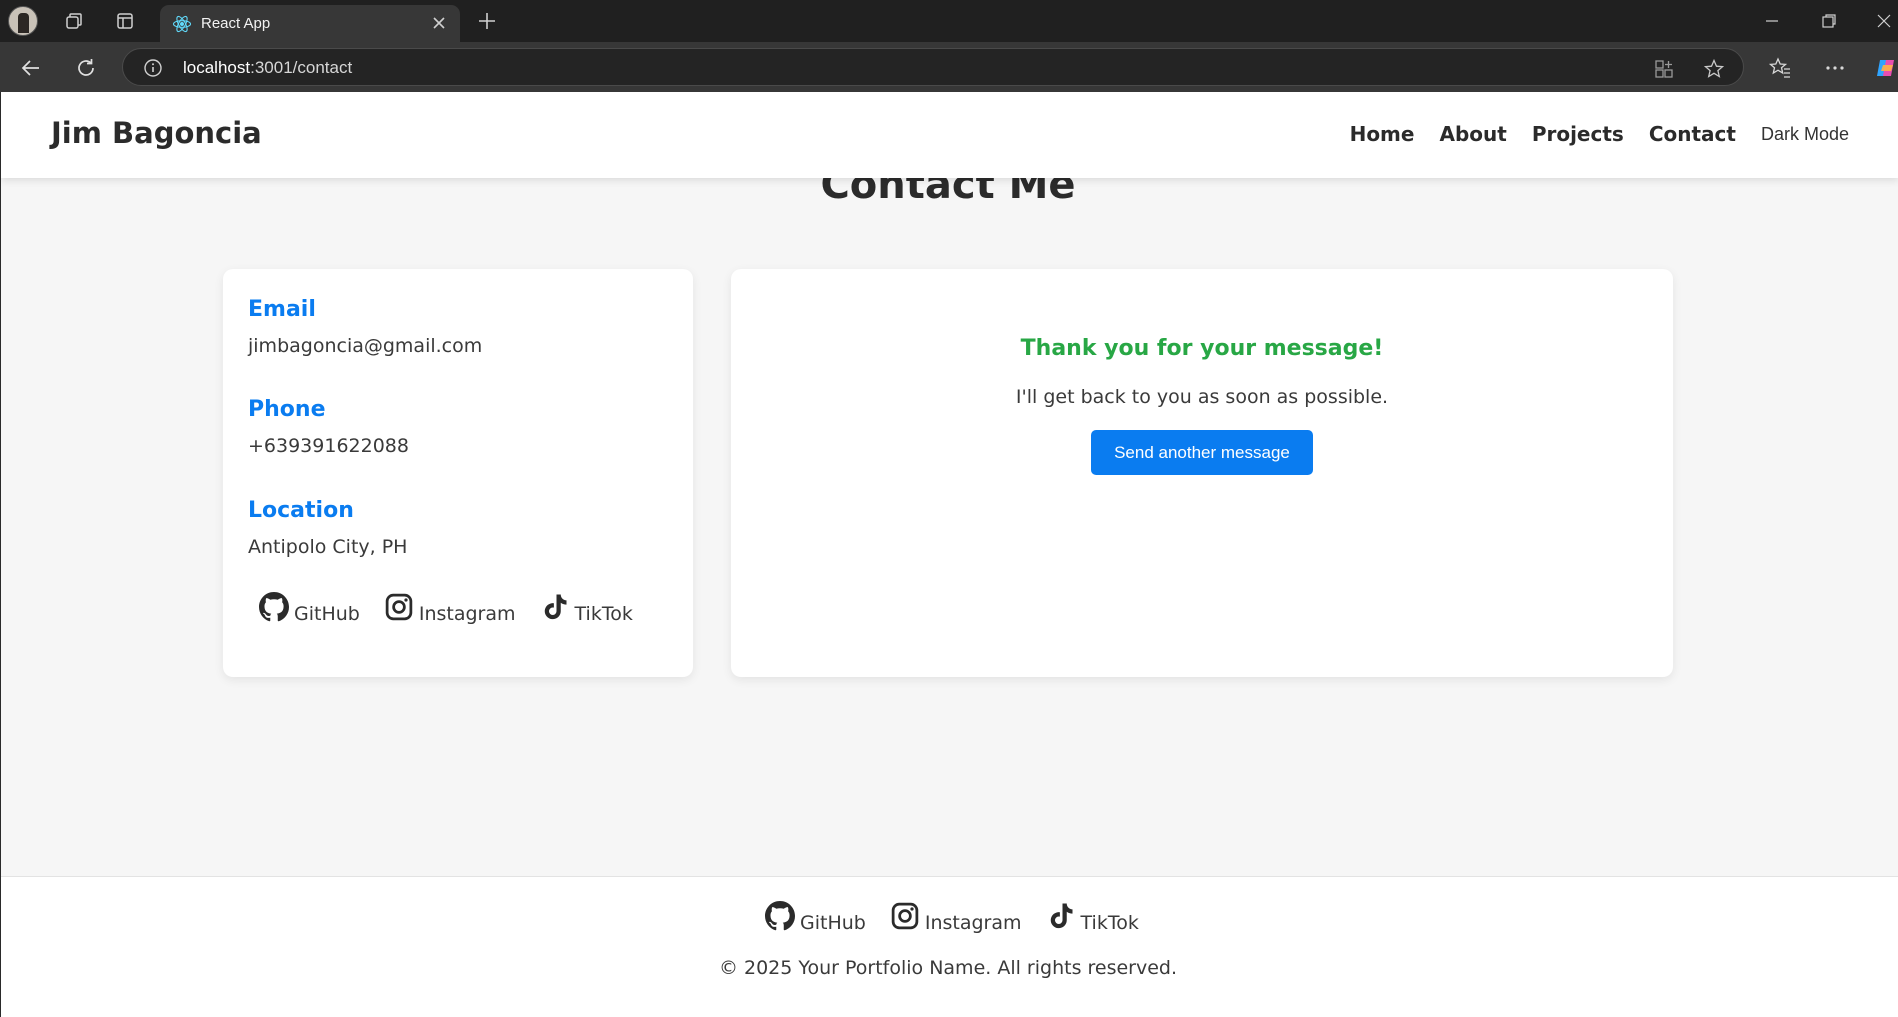  Describe the element at coordinates (156, 133) in the screenshot. I see `site-brand: Jim Bagoncia` at that location.